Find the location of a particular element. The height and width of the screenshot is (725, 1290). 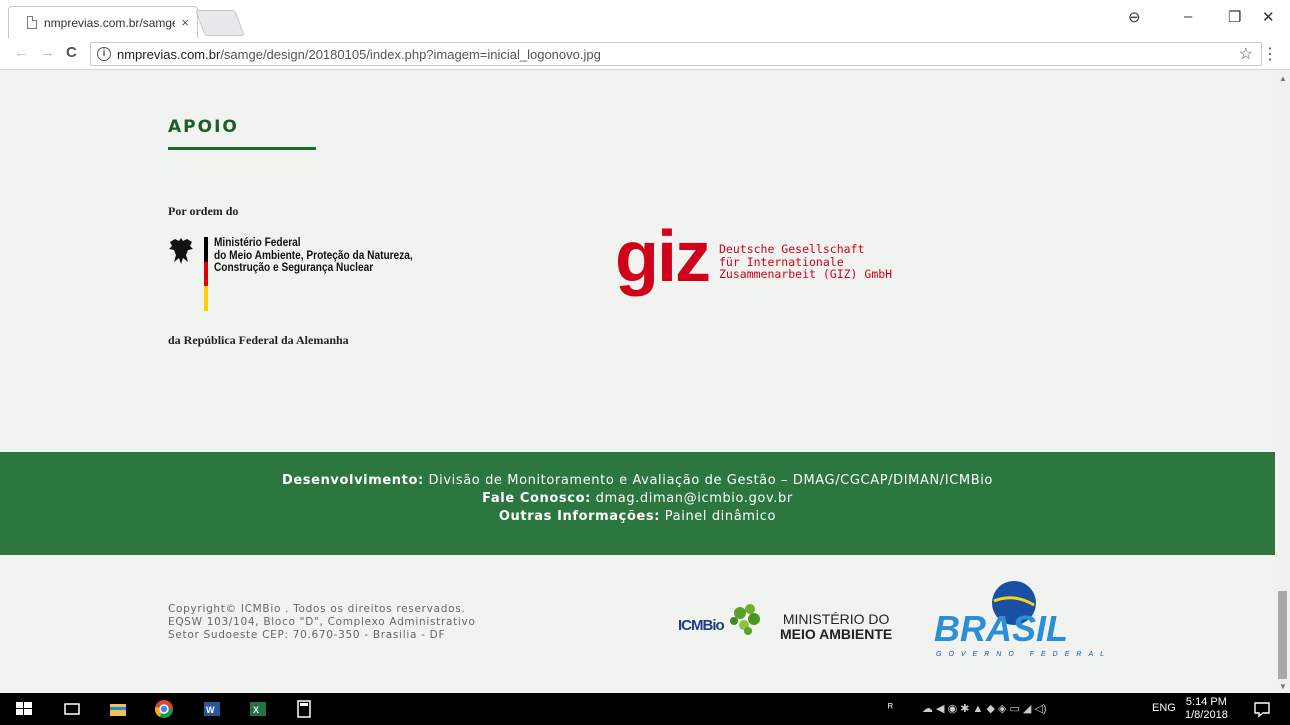

forward-icon: → is located at coordinates (47, 52).